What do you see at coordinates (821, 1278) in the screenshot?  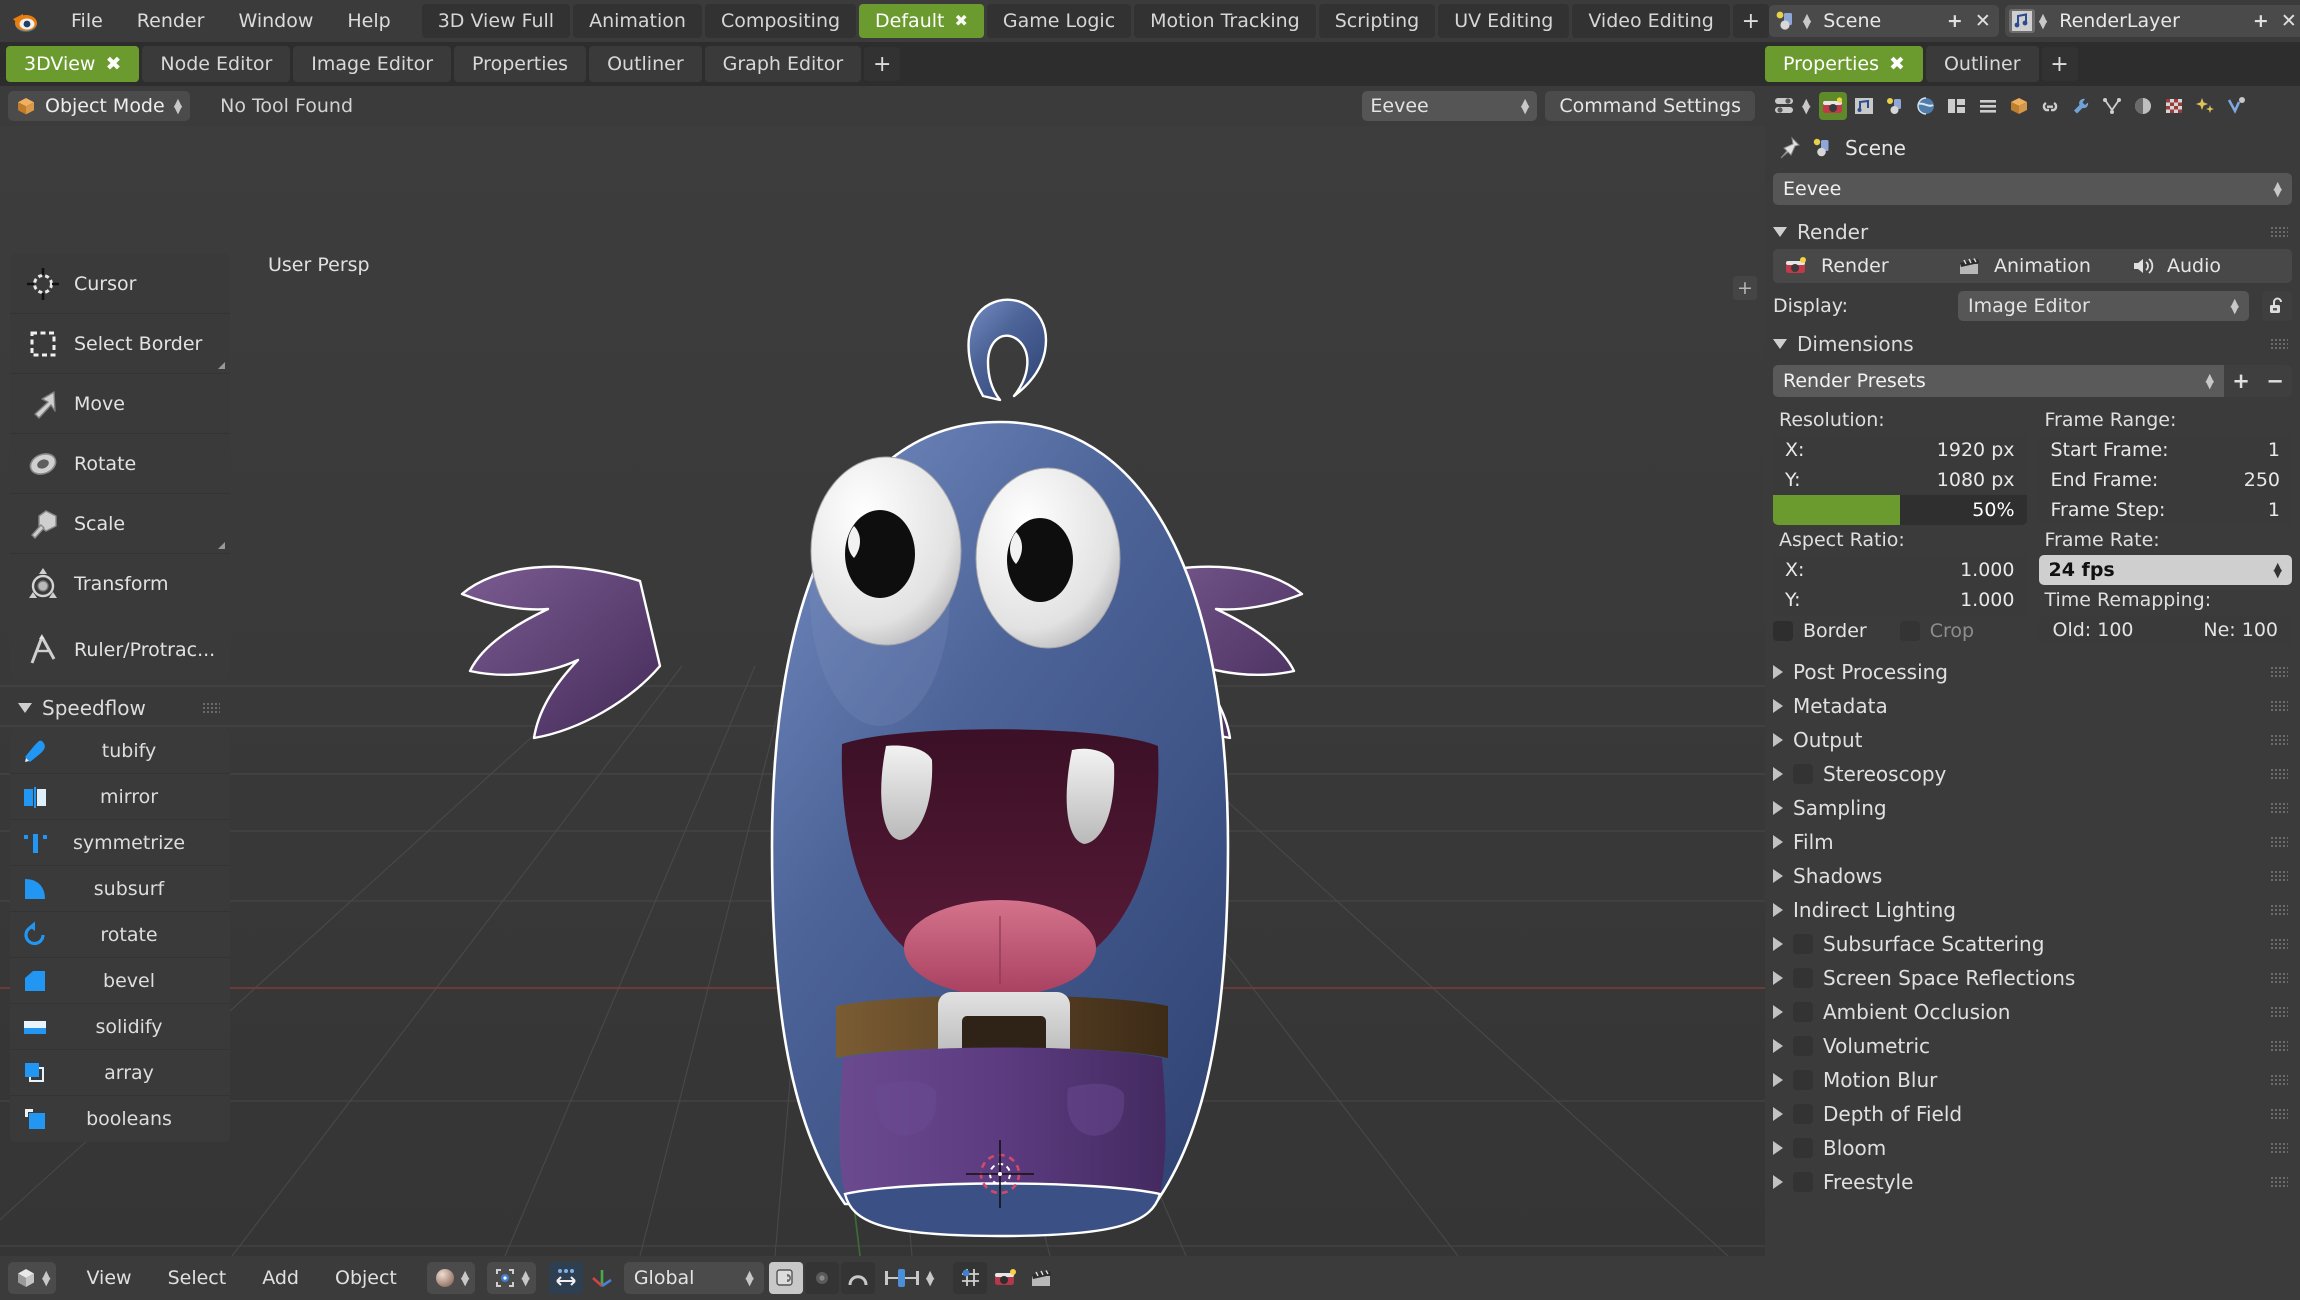 I see `proportional-edit-icon` at bounding box center [821, 1278].